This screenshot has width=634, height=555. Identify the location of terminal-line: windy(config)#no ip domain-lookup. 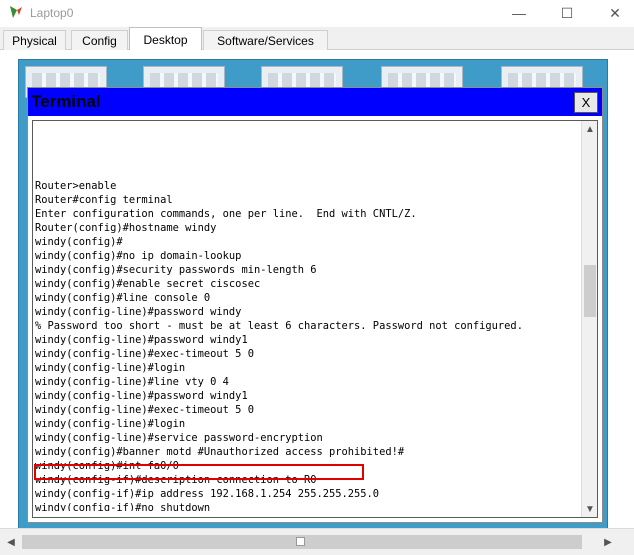
(138, 256).